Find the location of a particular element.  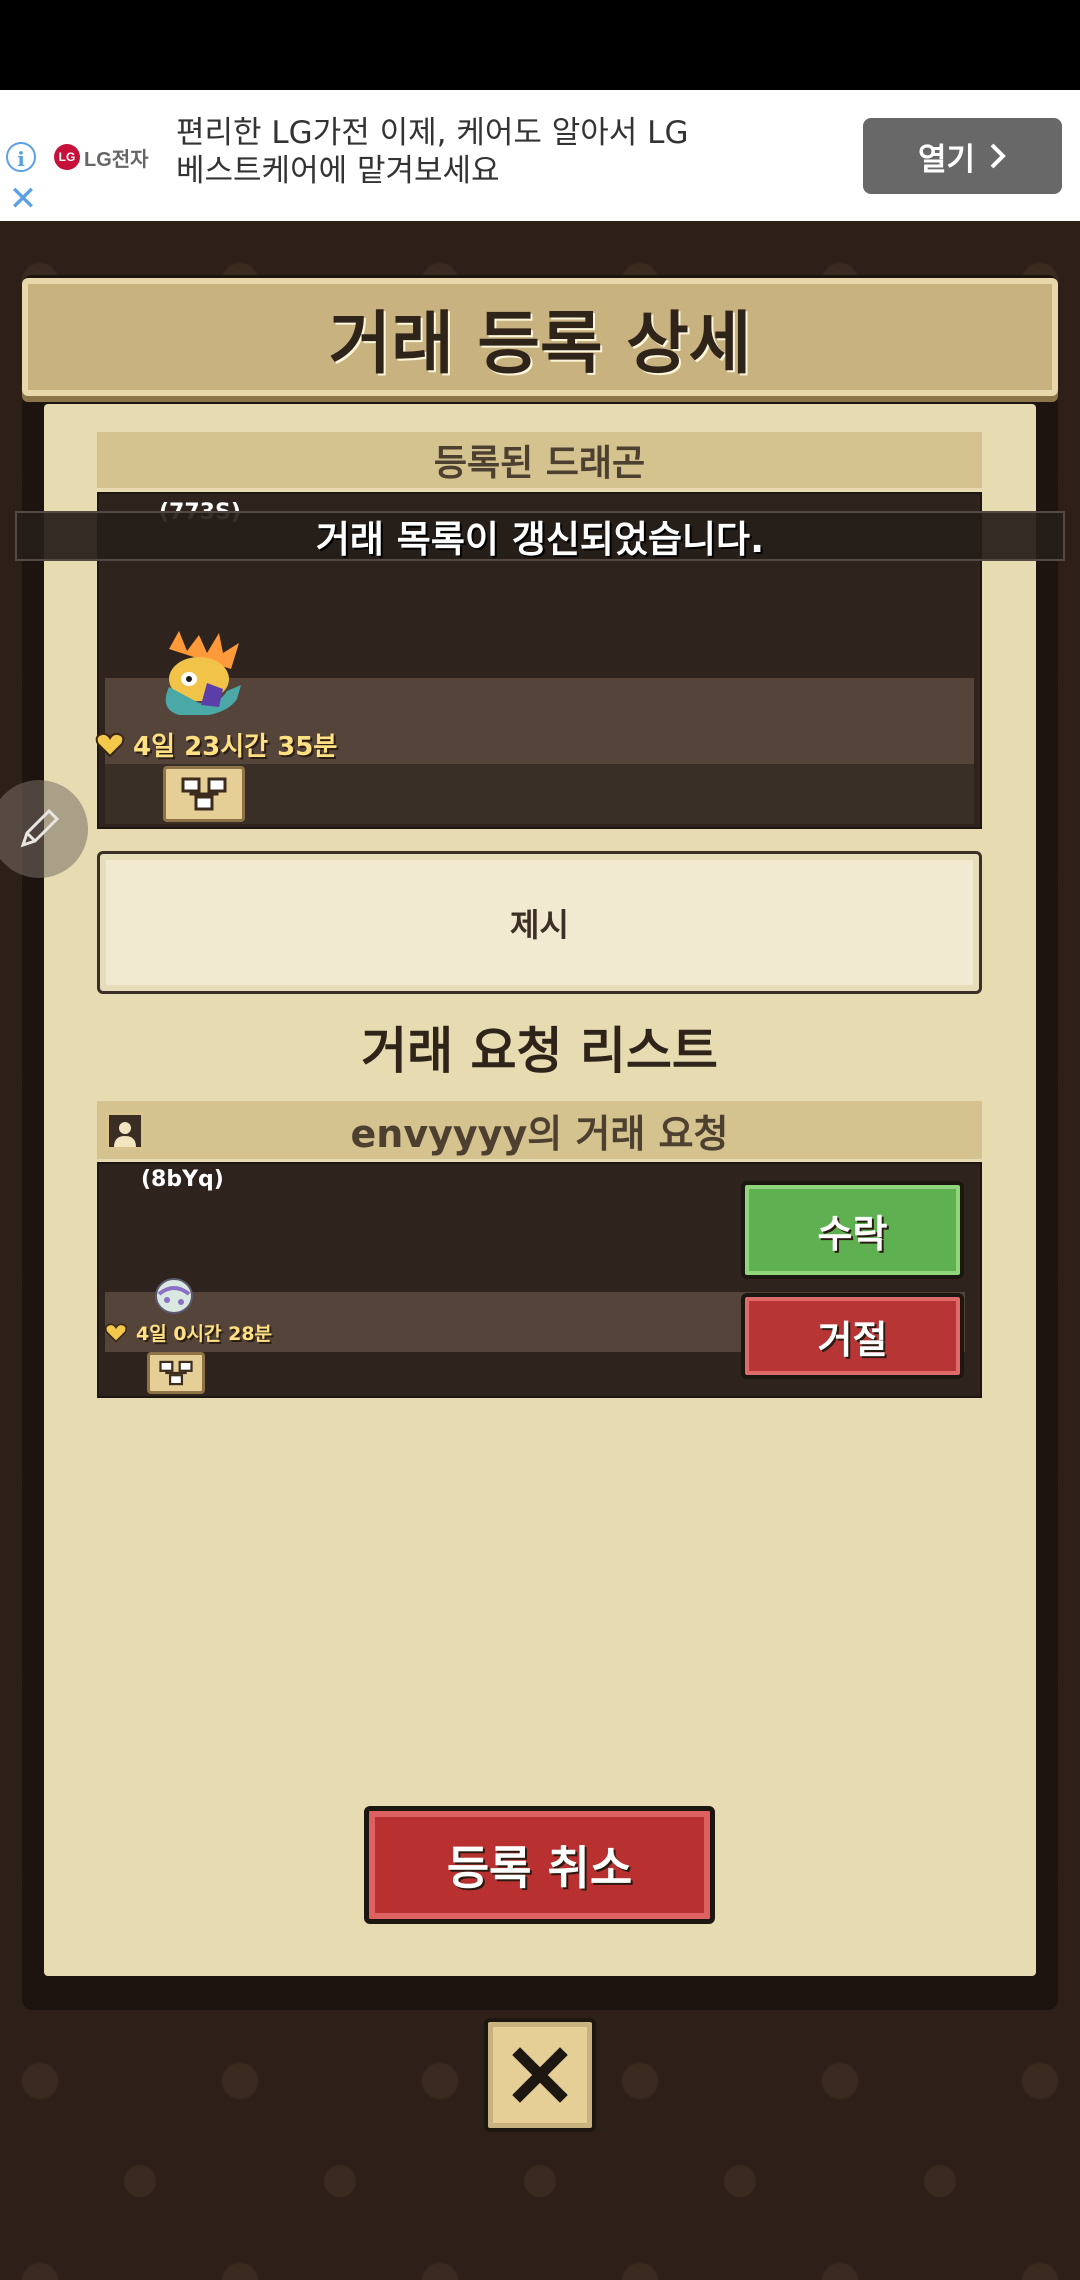

dialog-title-bar: 거래 등록 상세 is located at coordinates (540, 337).